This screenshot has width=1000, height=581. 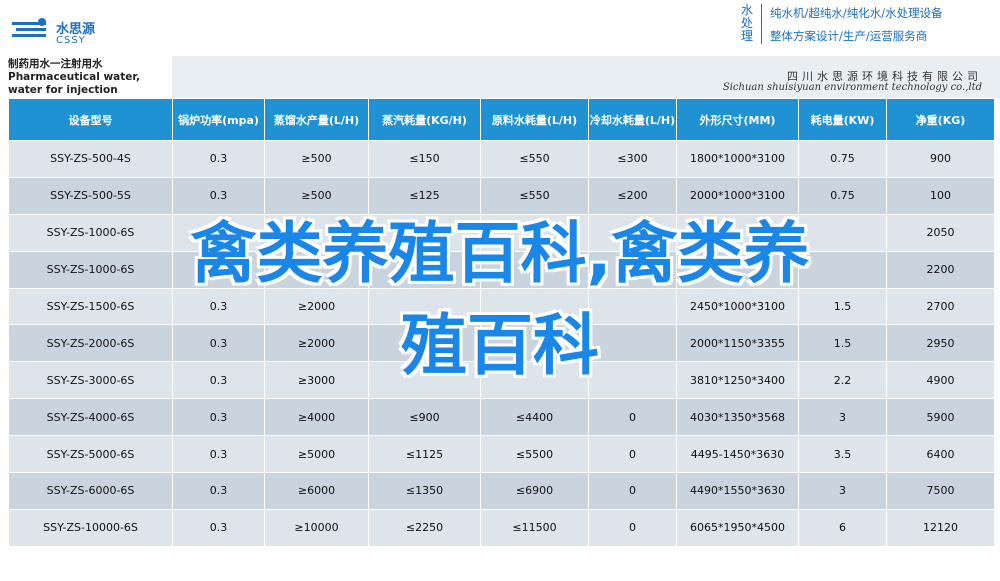 I want to click on water-drop-logo-icon, so click(x=29, y=27).